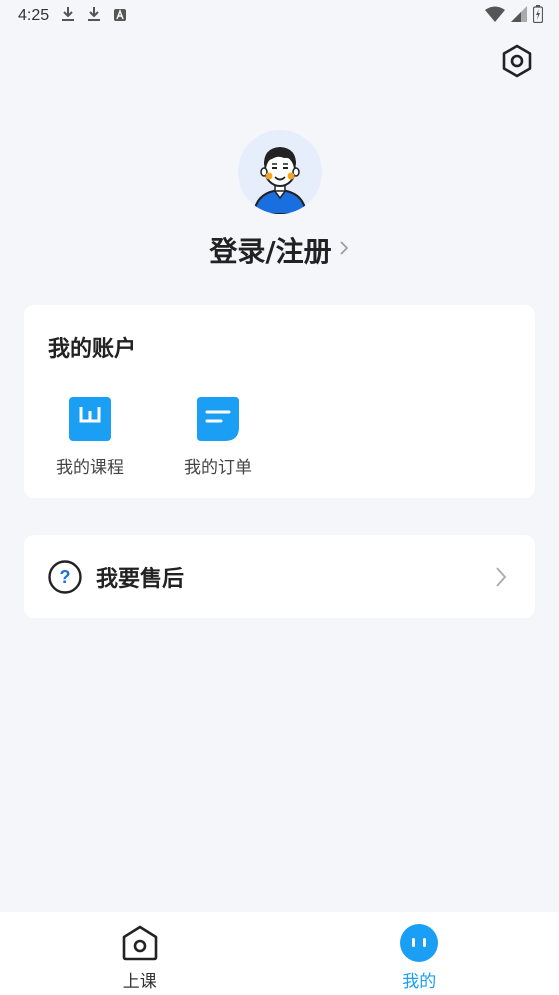 The height and width of the screenshot is (995, 559). What do you see at coordinates (270, 251) in the screenshot?
I see `login-register-label: 登录/注册` at bounding box center [270, 251].